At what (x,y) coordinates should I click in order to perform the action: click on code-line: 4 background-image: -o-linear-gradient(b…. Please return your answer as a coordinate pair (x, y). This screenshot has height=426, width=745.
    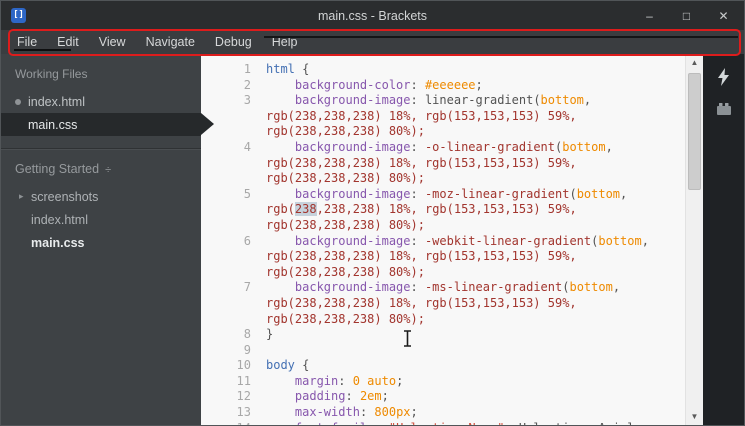
    Looking at the image, I should click on (443, 148).